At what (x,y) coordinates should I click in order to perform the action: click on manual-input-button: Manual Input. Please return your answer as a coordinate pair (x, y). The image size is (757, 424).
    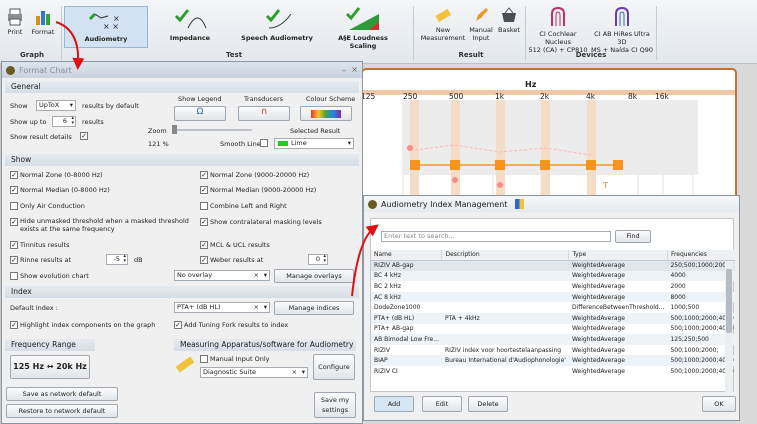
    Looking at the image, I should click on (481, 27).